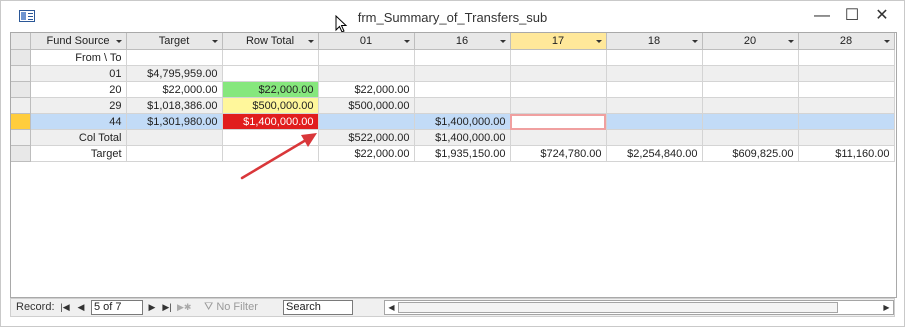  I want to click on column-header-28: 28, so click(846, 41).